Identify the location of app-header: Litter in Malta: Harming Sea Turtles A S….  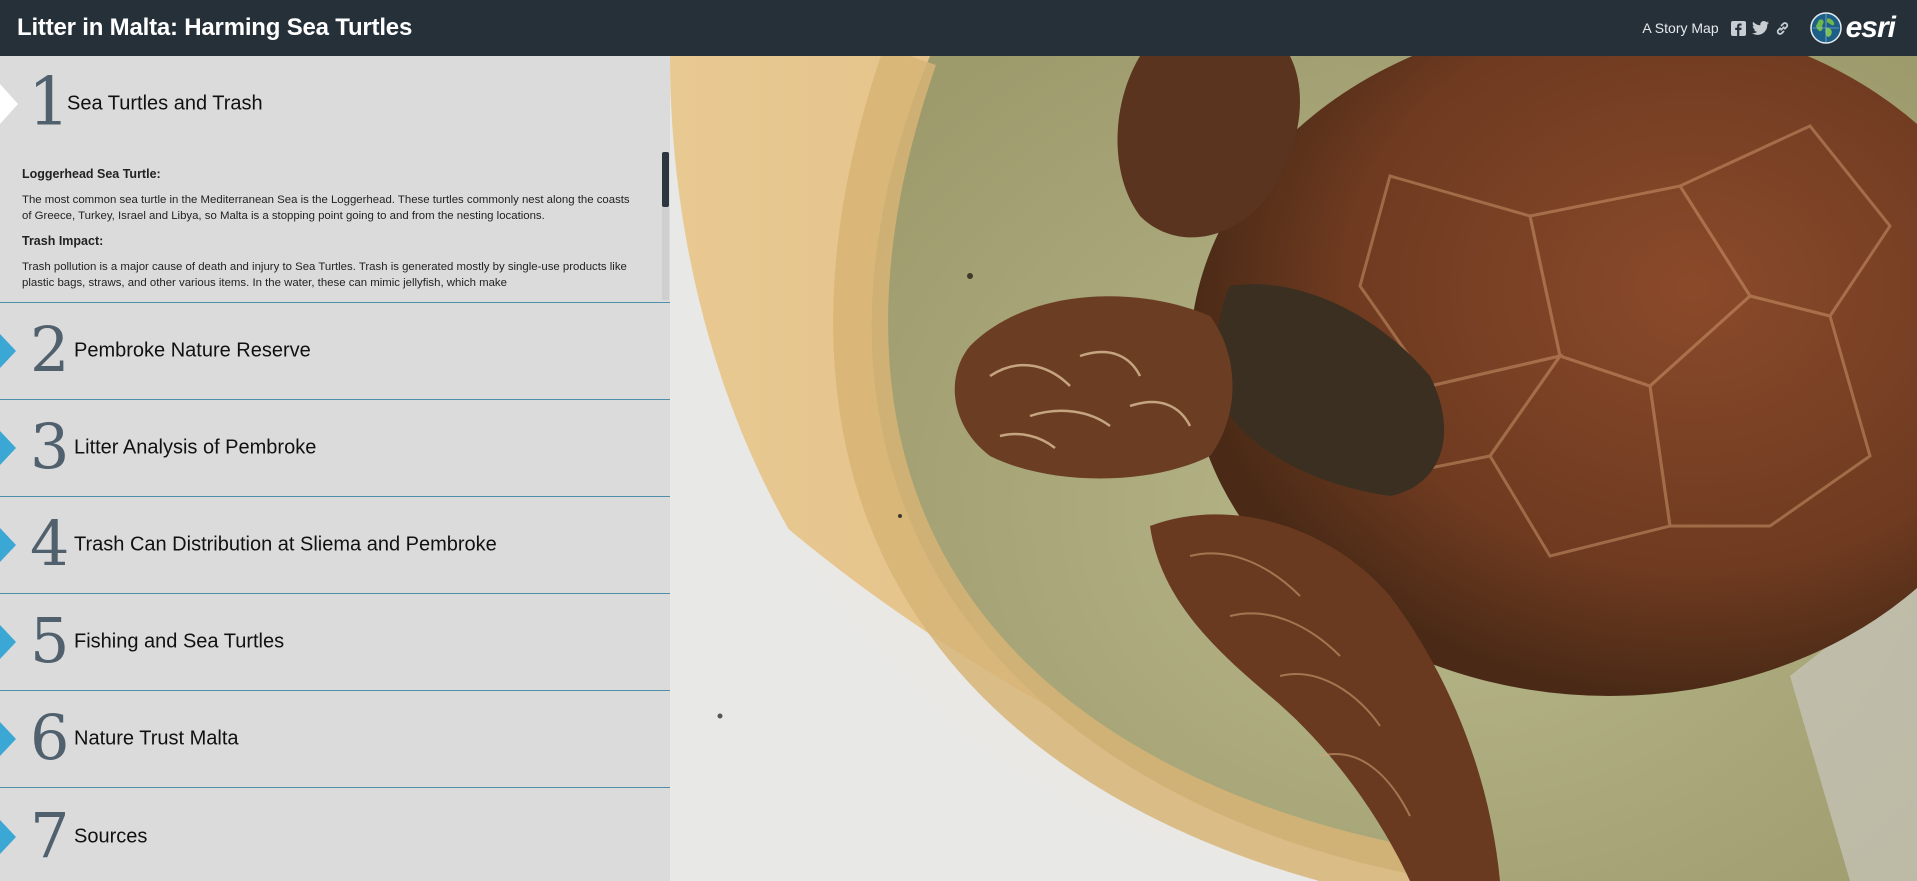
(958, 28).